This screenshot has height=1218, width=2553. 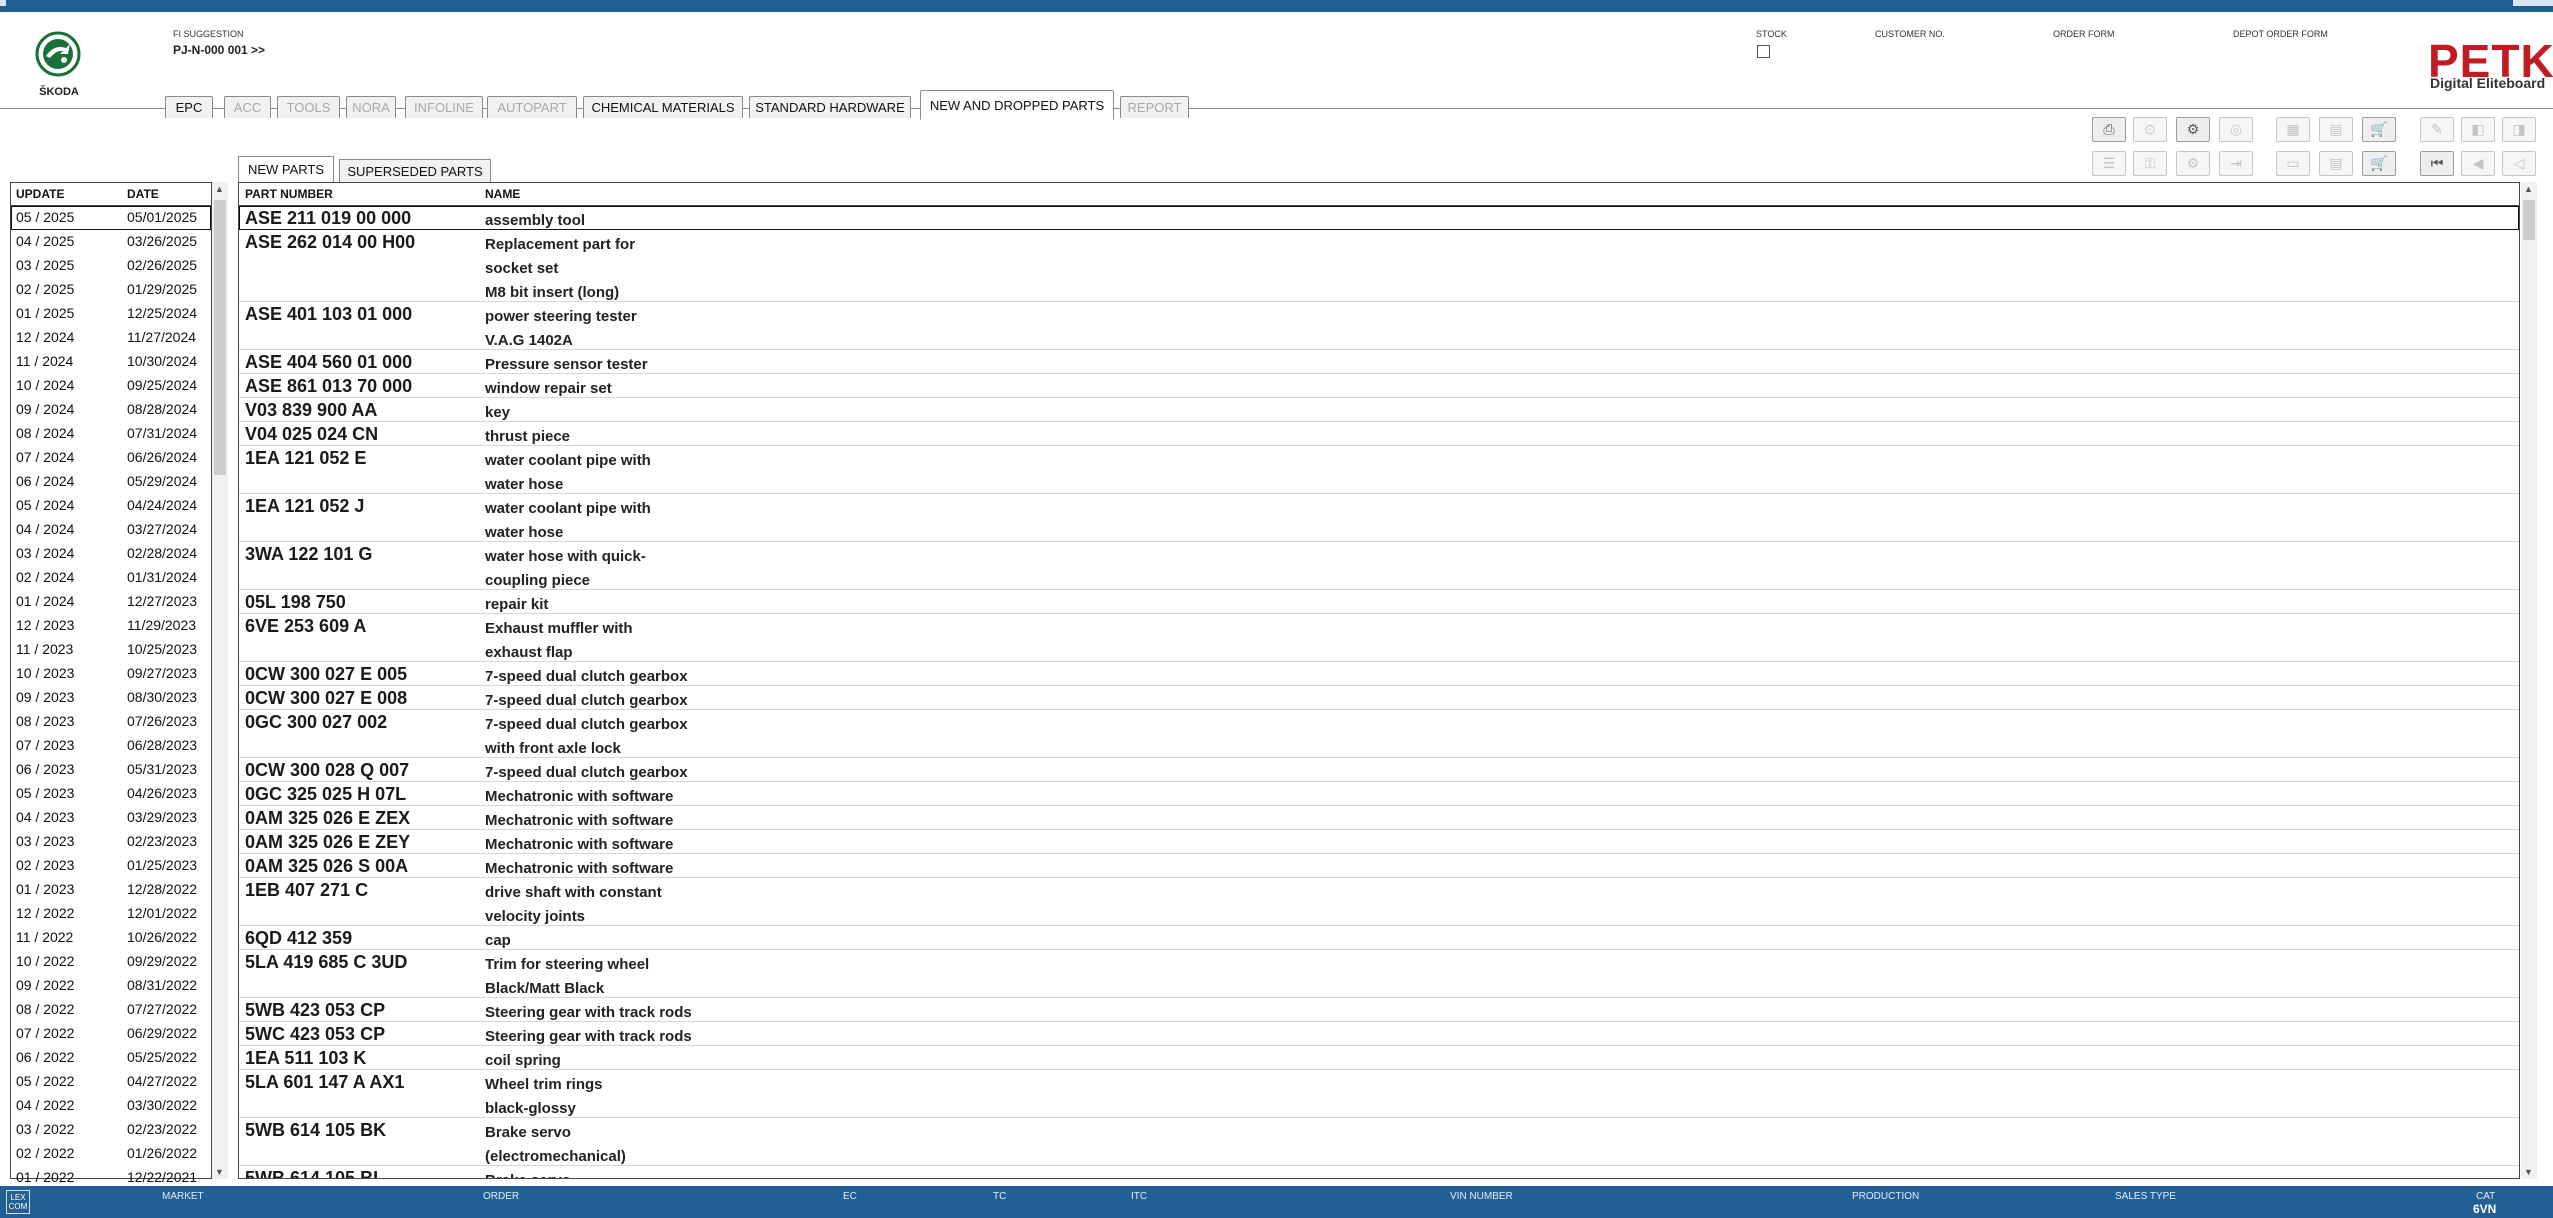 I want to click on date-row: 02 / 2023 01/25/2023, so click(x=111, y=866).